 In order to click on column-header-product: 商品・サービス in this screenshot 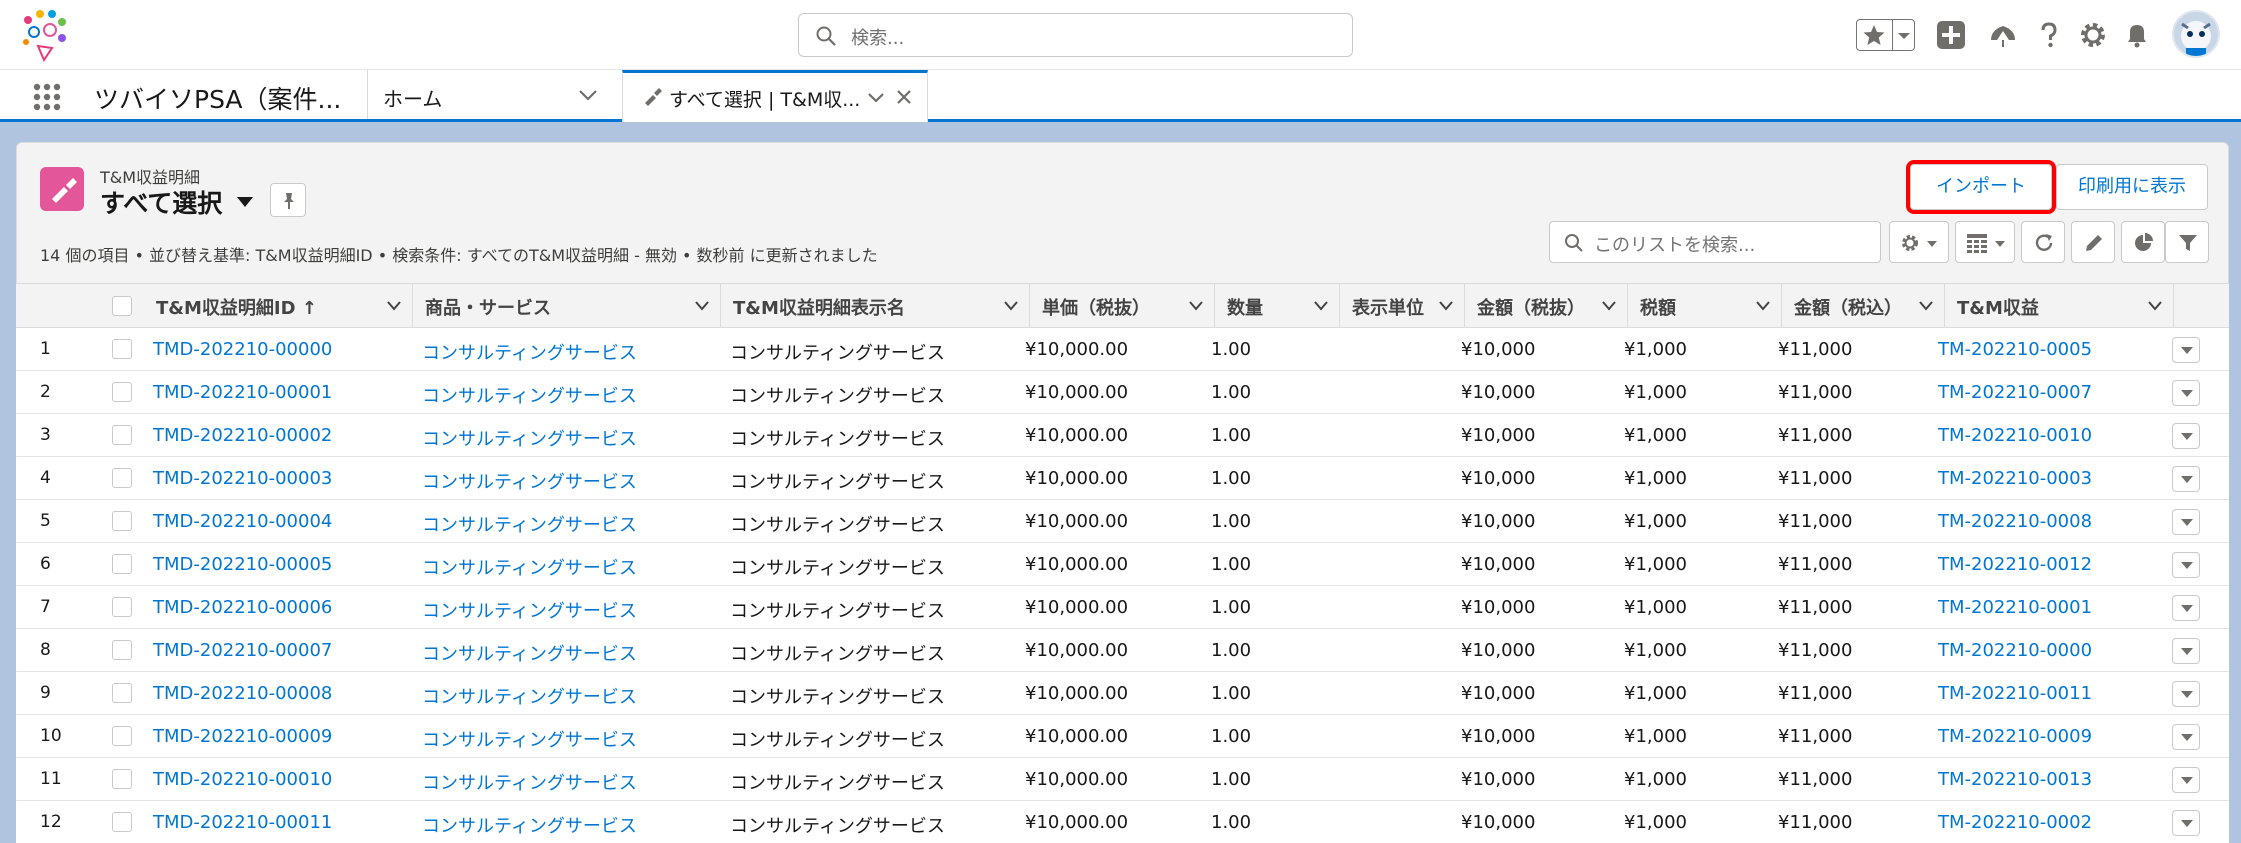, I will do `click(567, 306)`.